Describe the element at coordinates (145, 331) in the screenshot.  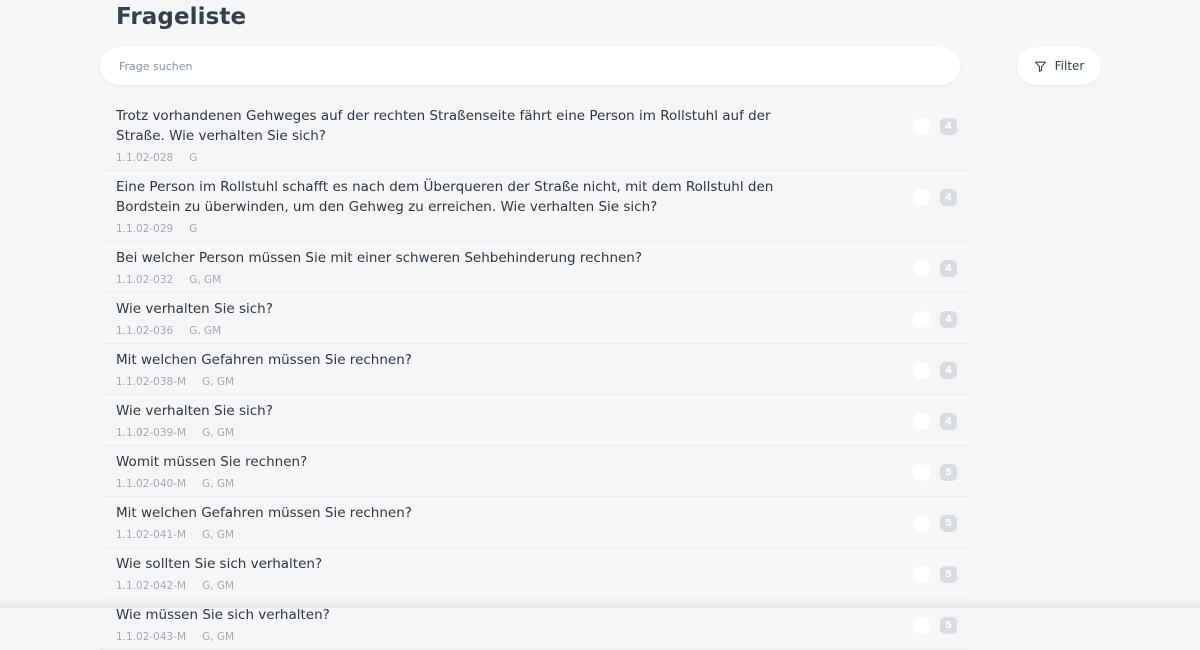
I see `question-code: 1.1.02-036` at that location.